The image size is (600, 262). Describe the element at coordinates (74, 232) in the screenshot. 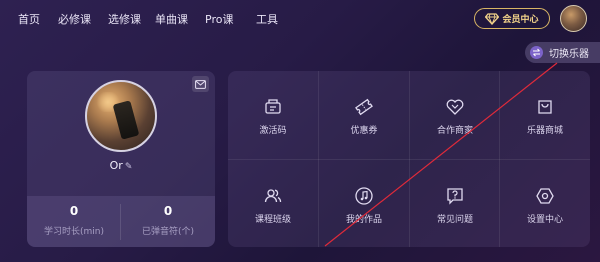

I see `stat-label: 学习时长(min)` at that location.